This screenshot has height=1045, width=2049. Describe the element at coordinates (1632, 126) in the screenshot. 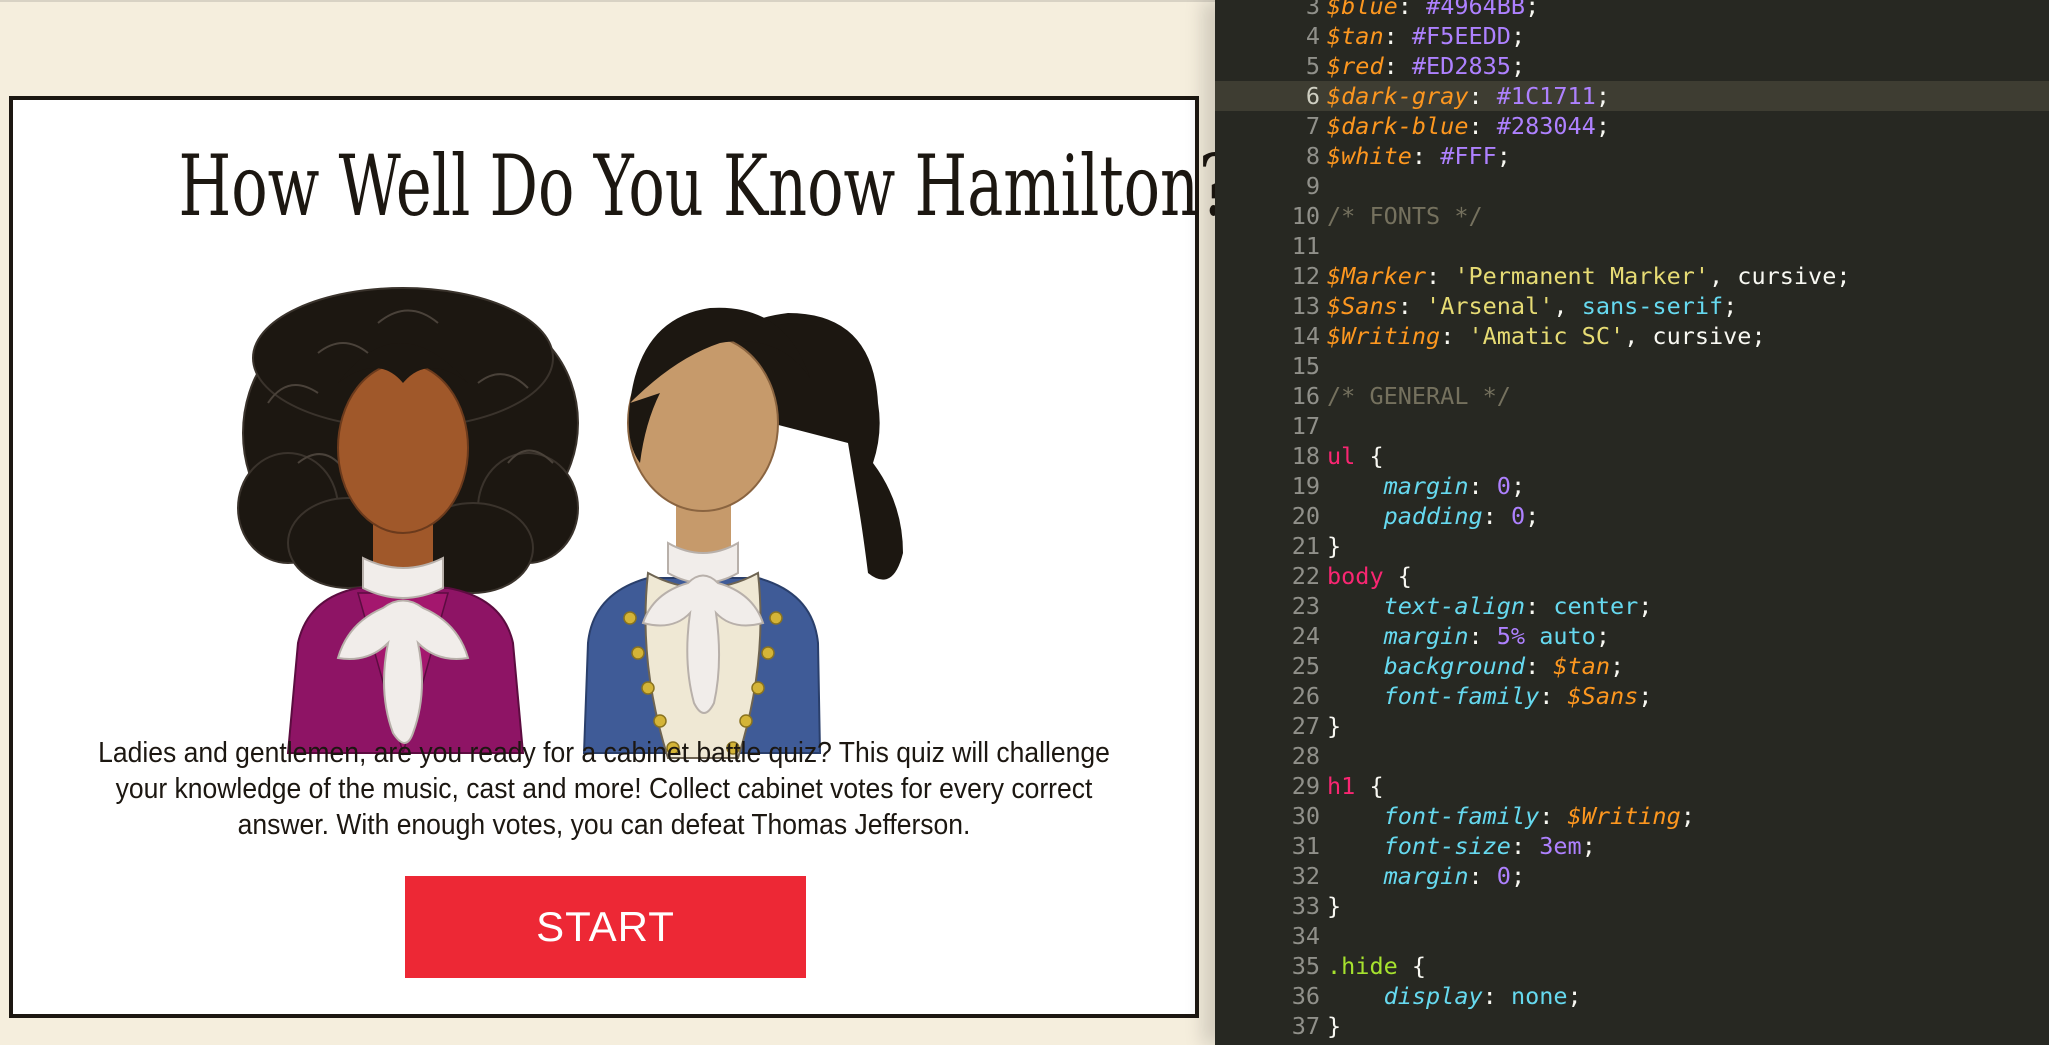

I see `code-line: 7 $dark-blue: #283044;` at that location.